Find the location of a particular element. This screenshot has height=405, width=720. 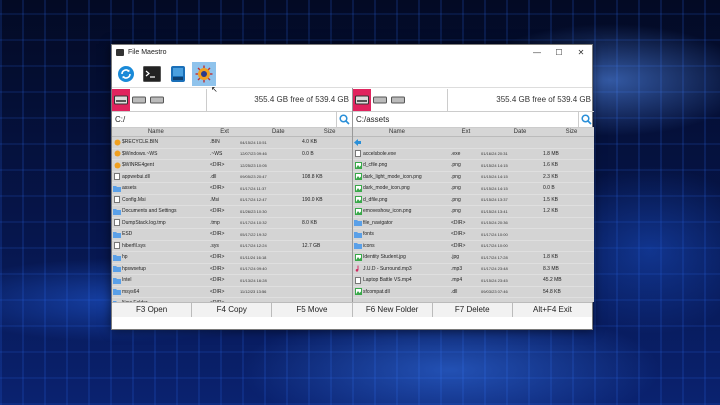

file-row: file_navigator <DIR> 01/15/24 20:36 is located at coordinates (473, 223).